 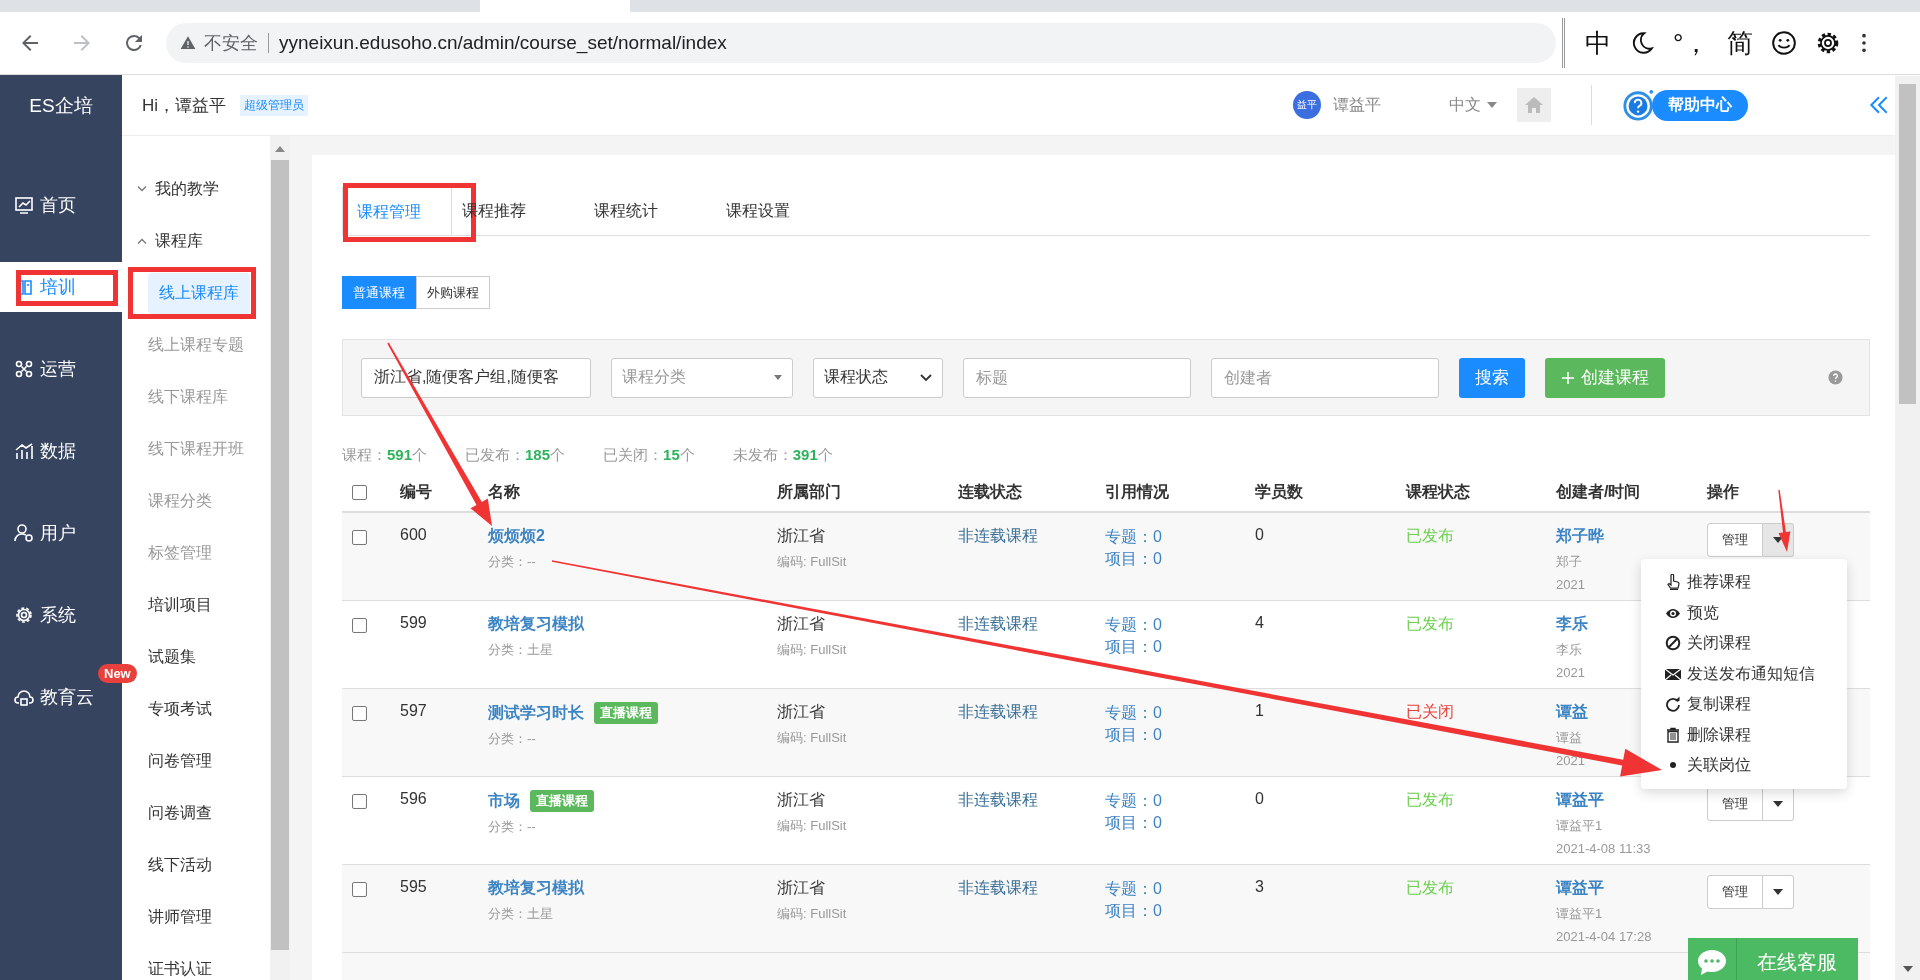 I want to click on smiley-icon, so click(x=1784, y=43).